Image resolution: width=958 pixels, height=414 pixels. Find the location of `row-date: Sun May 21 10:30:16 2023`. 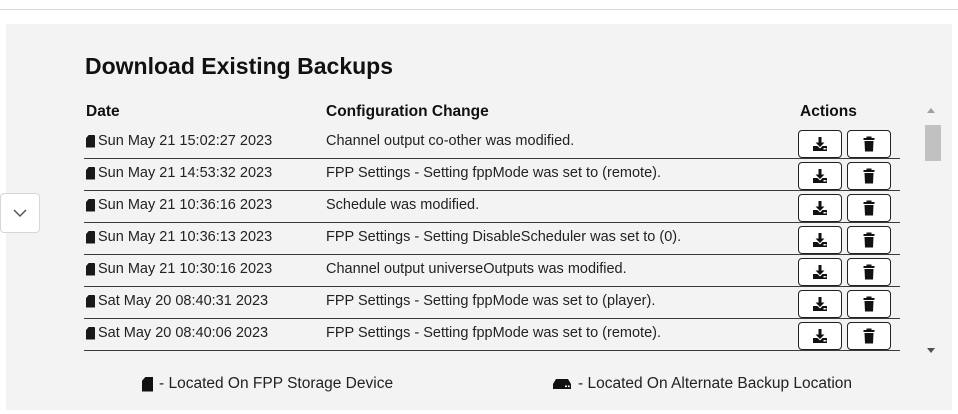

row-date: Sun May 21 10:30:16 2023 is located at coordinates (178, 269).